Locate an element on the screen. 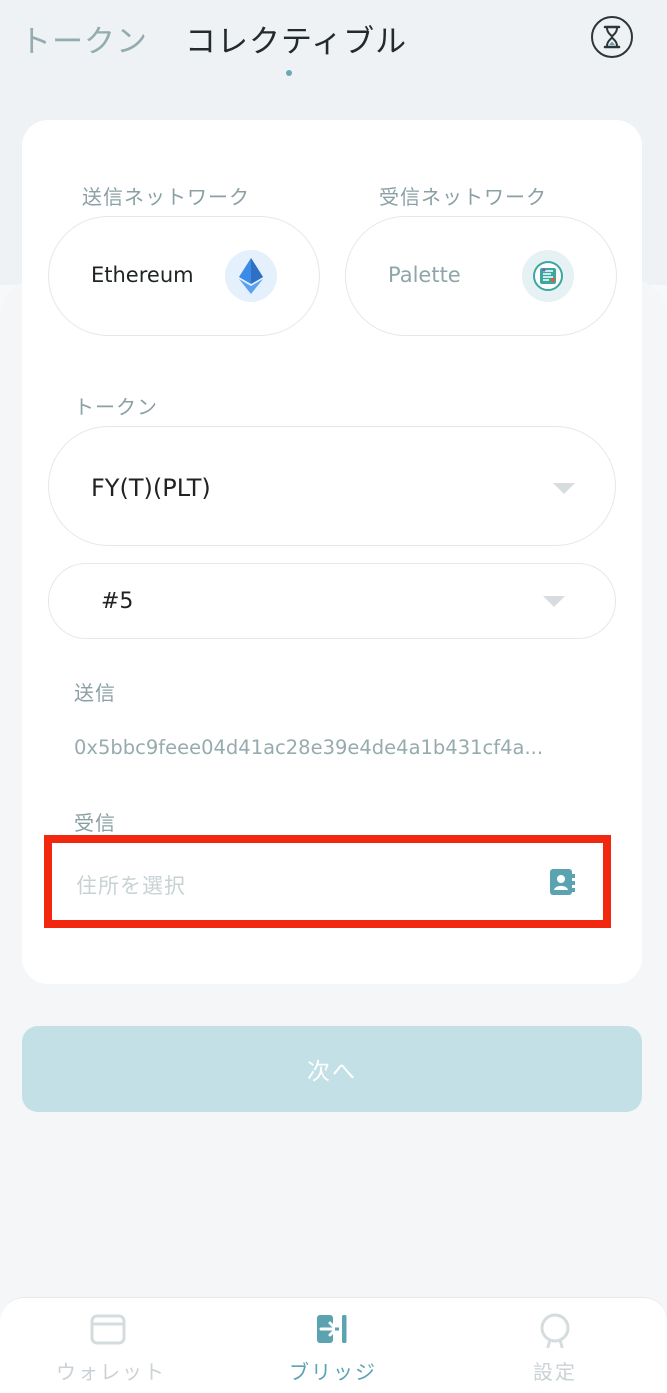  send-network-label: 送信ネットワーク is located at coordinates (166, 197).